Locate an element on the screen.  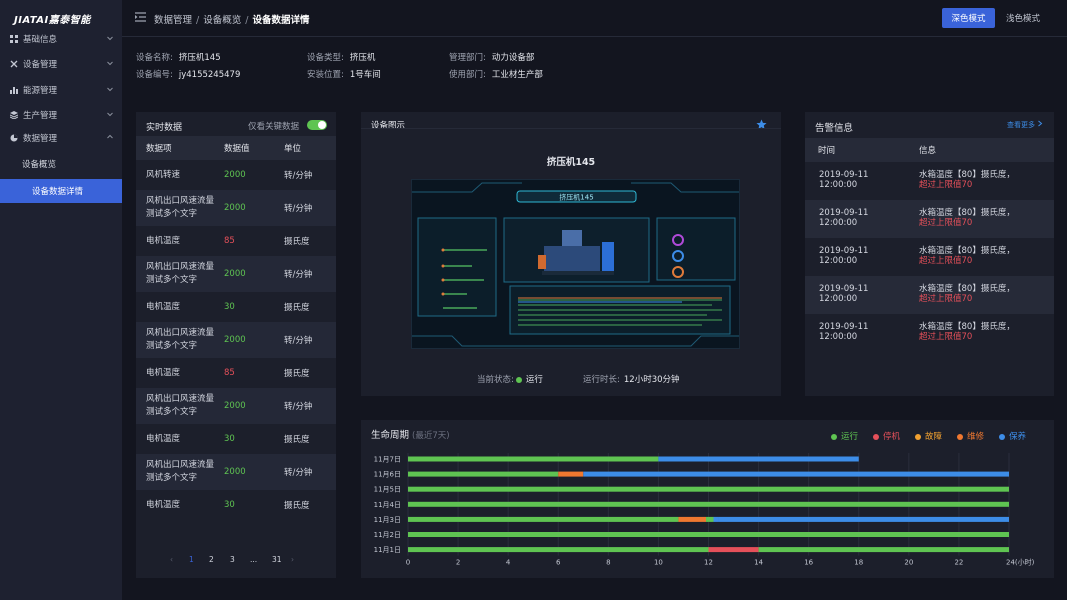
page-button: 1 is located at coordinates (191, 559).